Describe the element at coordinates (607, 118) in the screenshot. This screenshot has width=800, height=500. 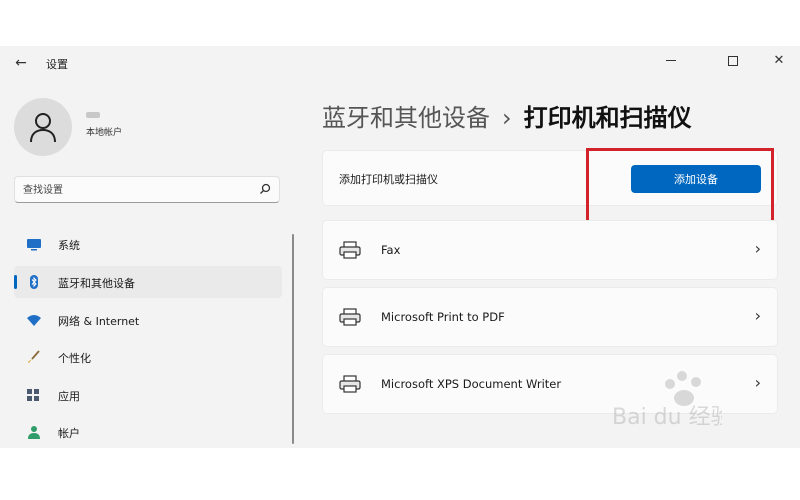
I see `page-title: 打印机和扫描仪` at that location.